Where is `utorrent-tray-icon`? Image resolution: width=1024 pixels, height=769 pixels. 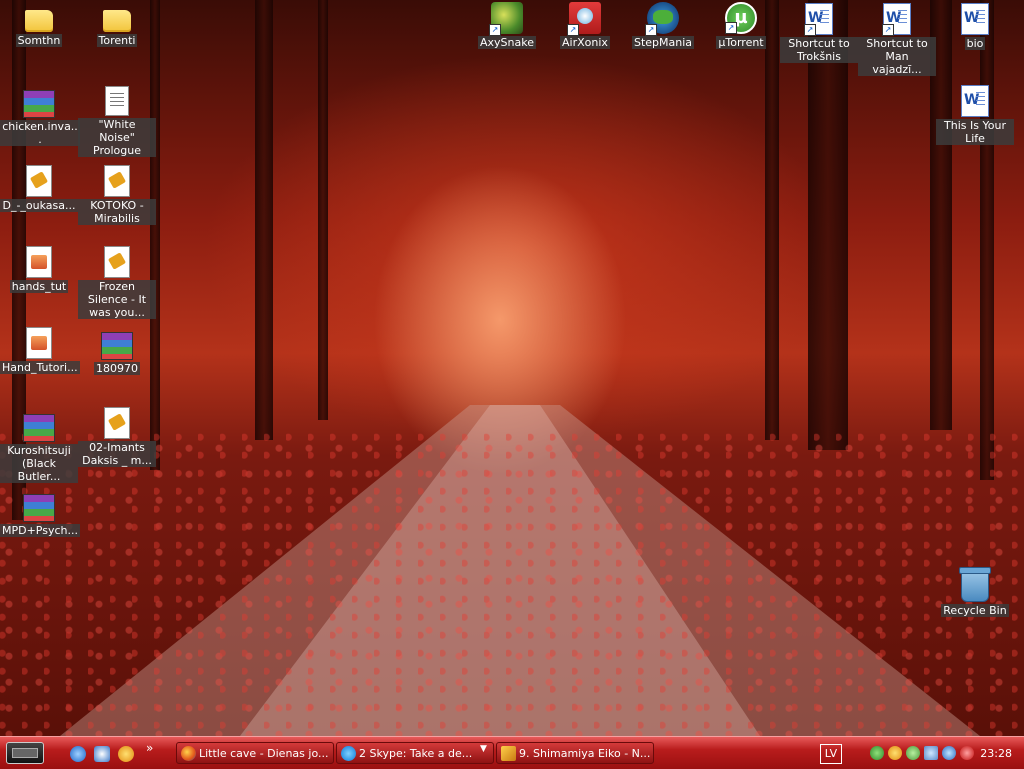 utorrent-tray-icon is located at coordinates (877, 753).